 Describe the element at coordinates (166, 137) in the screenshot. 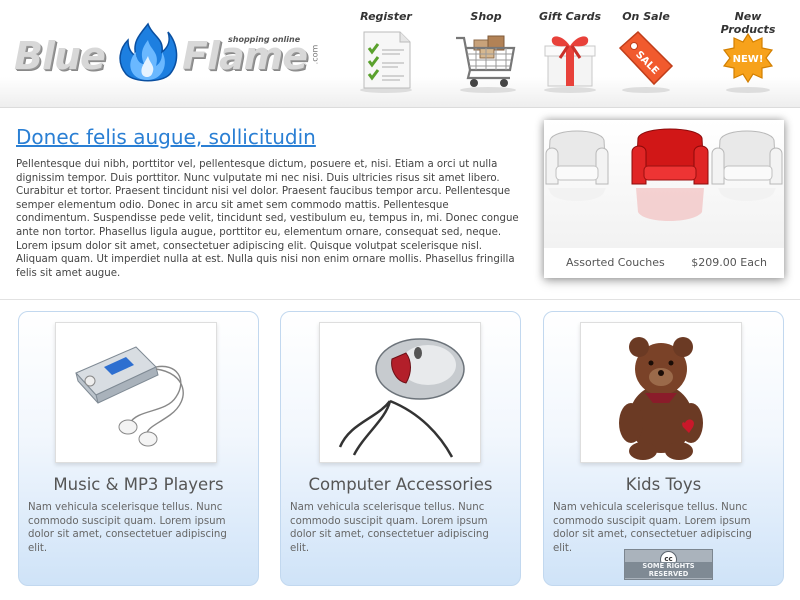

I see `feature-title-link: Donec felis augue, sollicitudin` at that location.